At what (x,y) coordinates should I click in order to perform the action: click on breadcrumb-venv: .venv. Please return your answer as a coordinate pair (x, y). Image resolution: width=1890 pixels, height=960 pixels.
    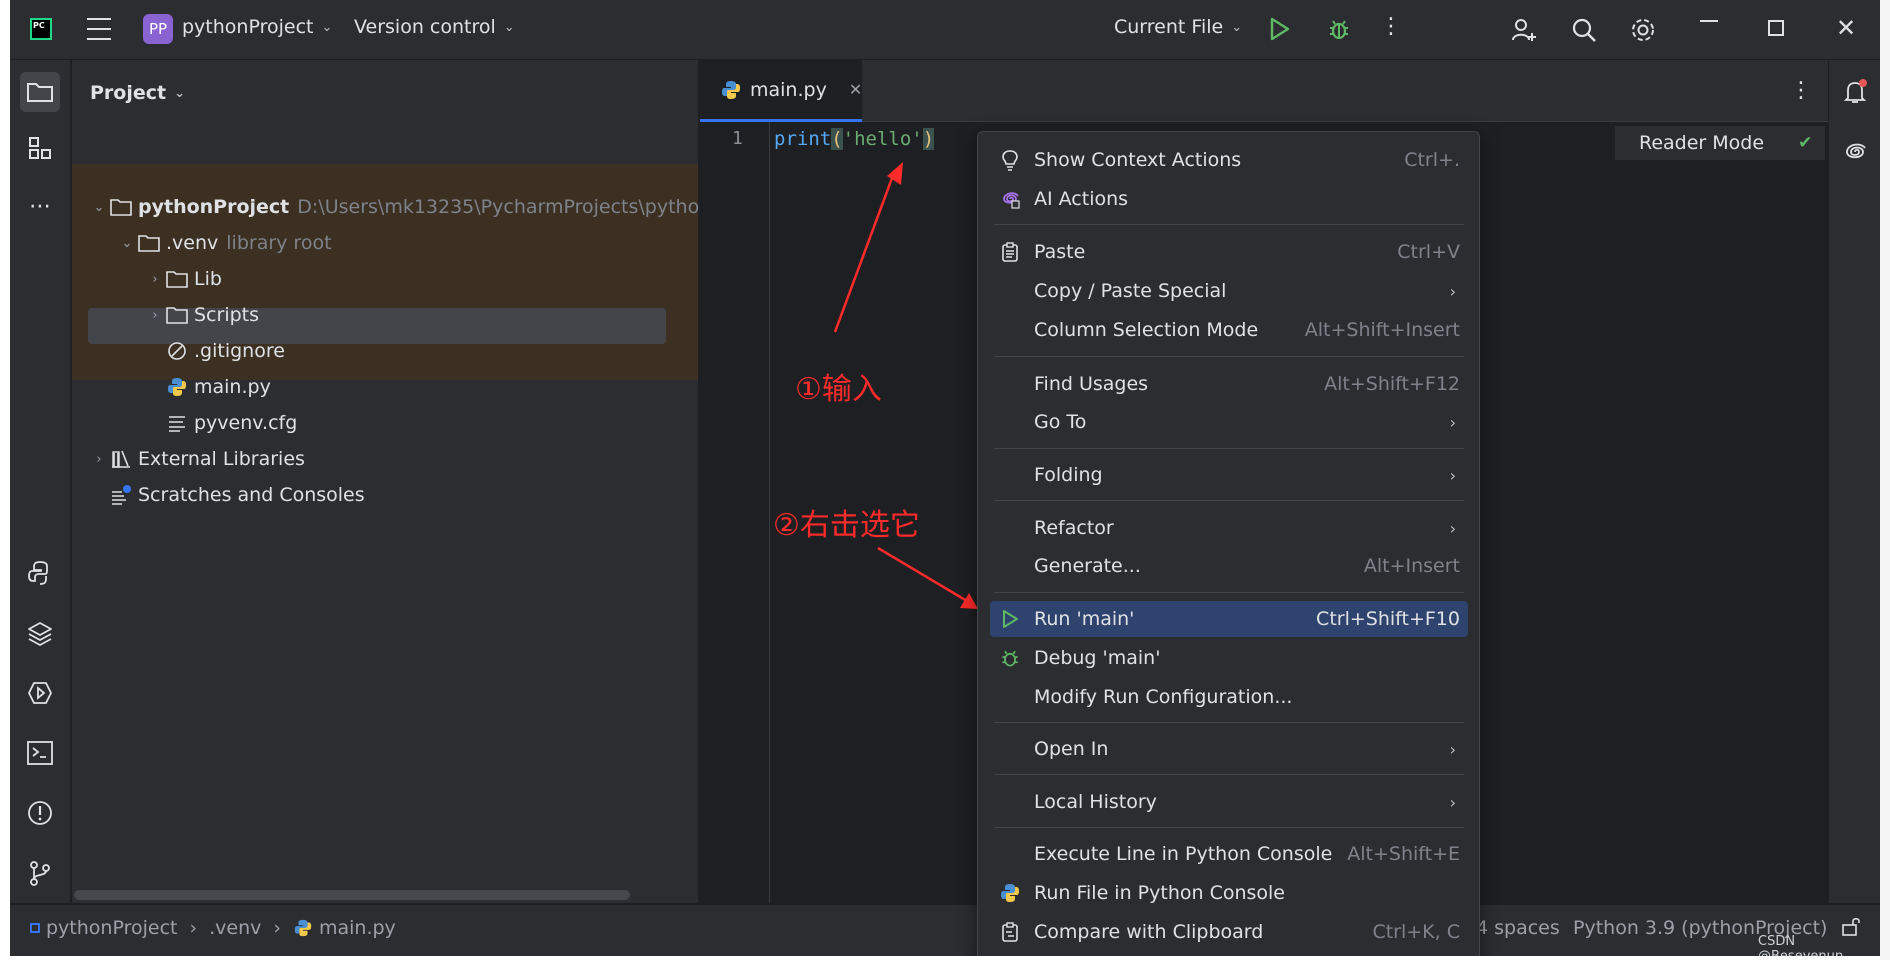
    Looking at the image, I should click on (235, 928).